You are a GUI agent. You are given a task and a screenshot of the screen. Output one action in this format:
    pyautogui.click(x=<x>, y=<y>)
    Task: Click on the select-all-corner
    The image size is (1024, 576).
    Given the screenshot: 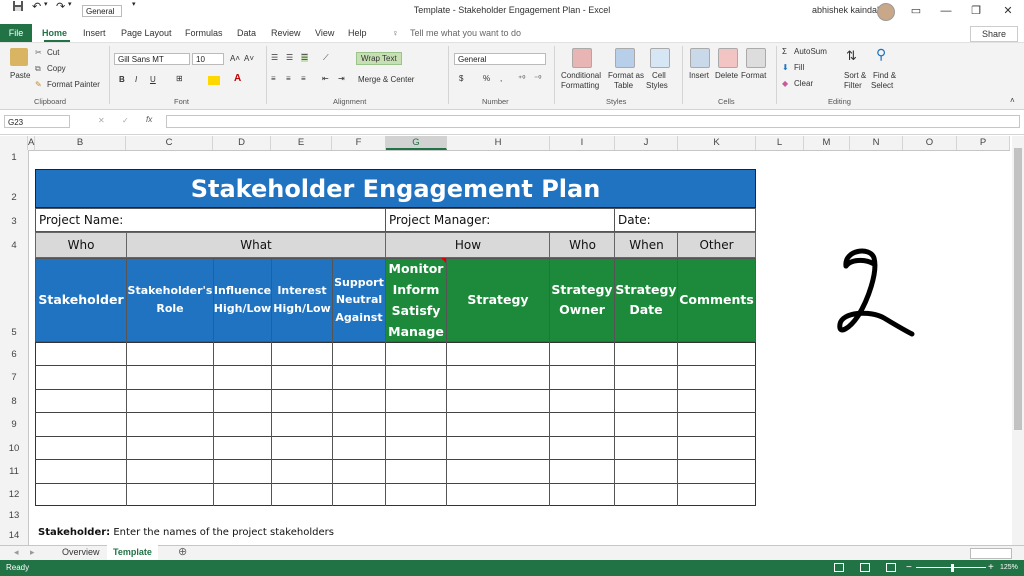 What is the action you would take?
    pyautogui.click(x=14, y=143)
    